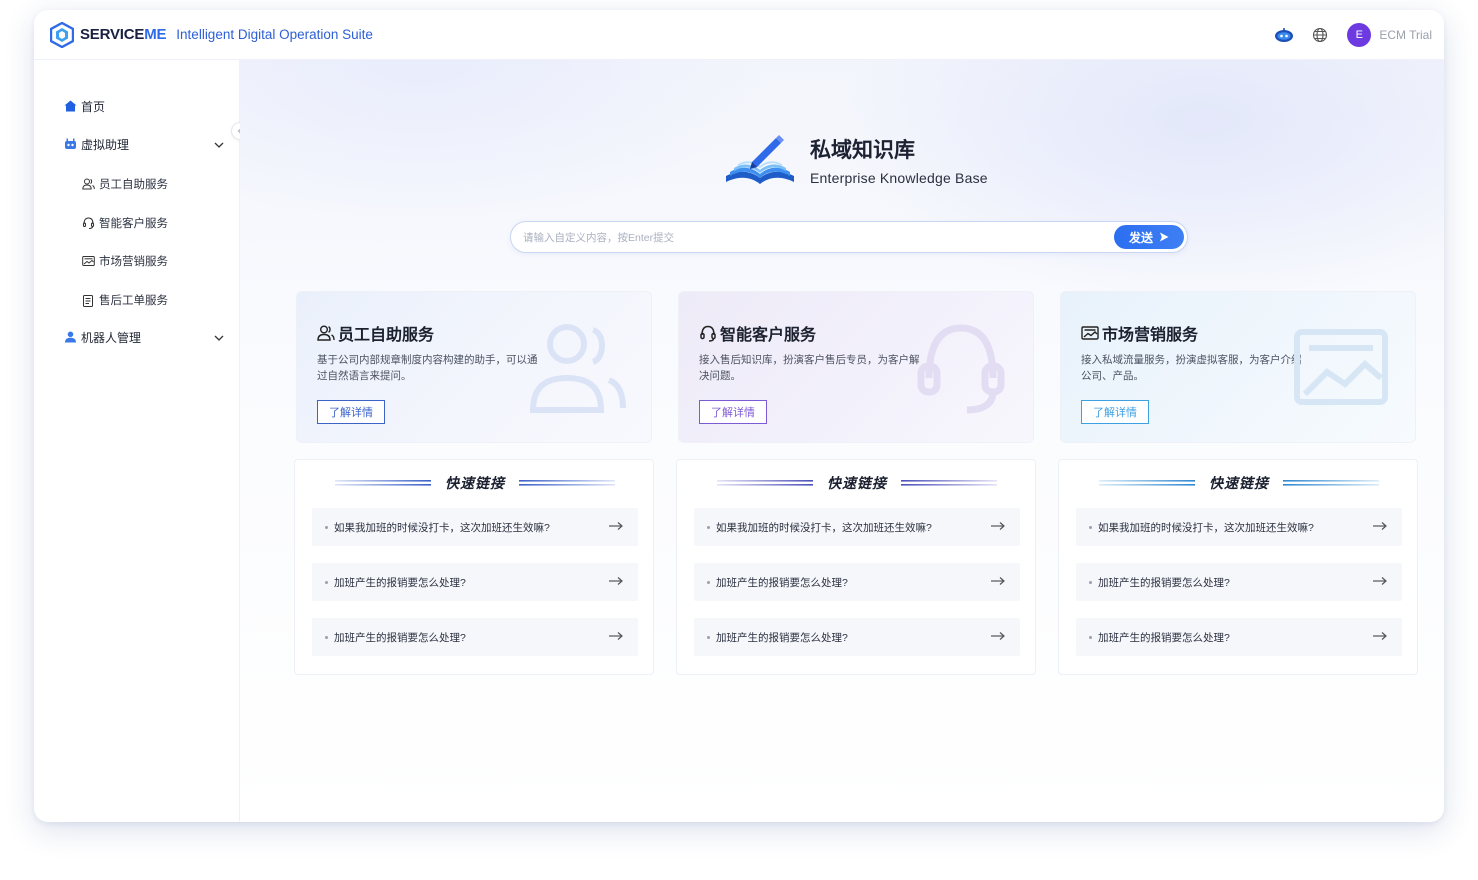 Image resolution: width=1478 pixels, height=880 pixels. I want to click on sidebar-item-label: 员工自助服务, so click(133, 185).